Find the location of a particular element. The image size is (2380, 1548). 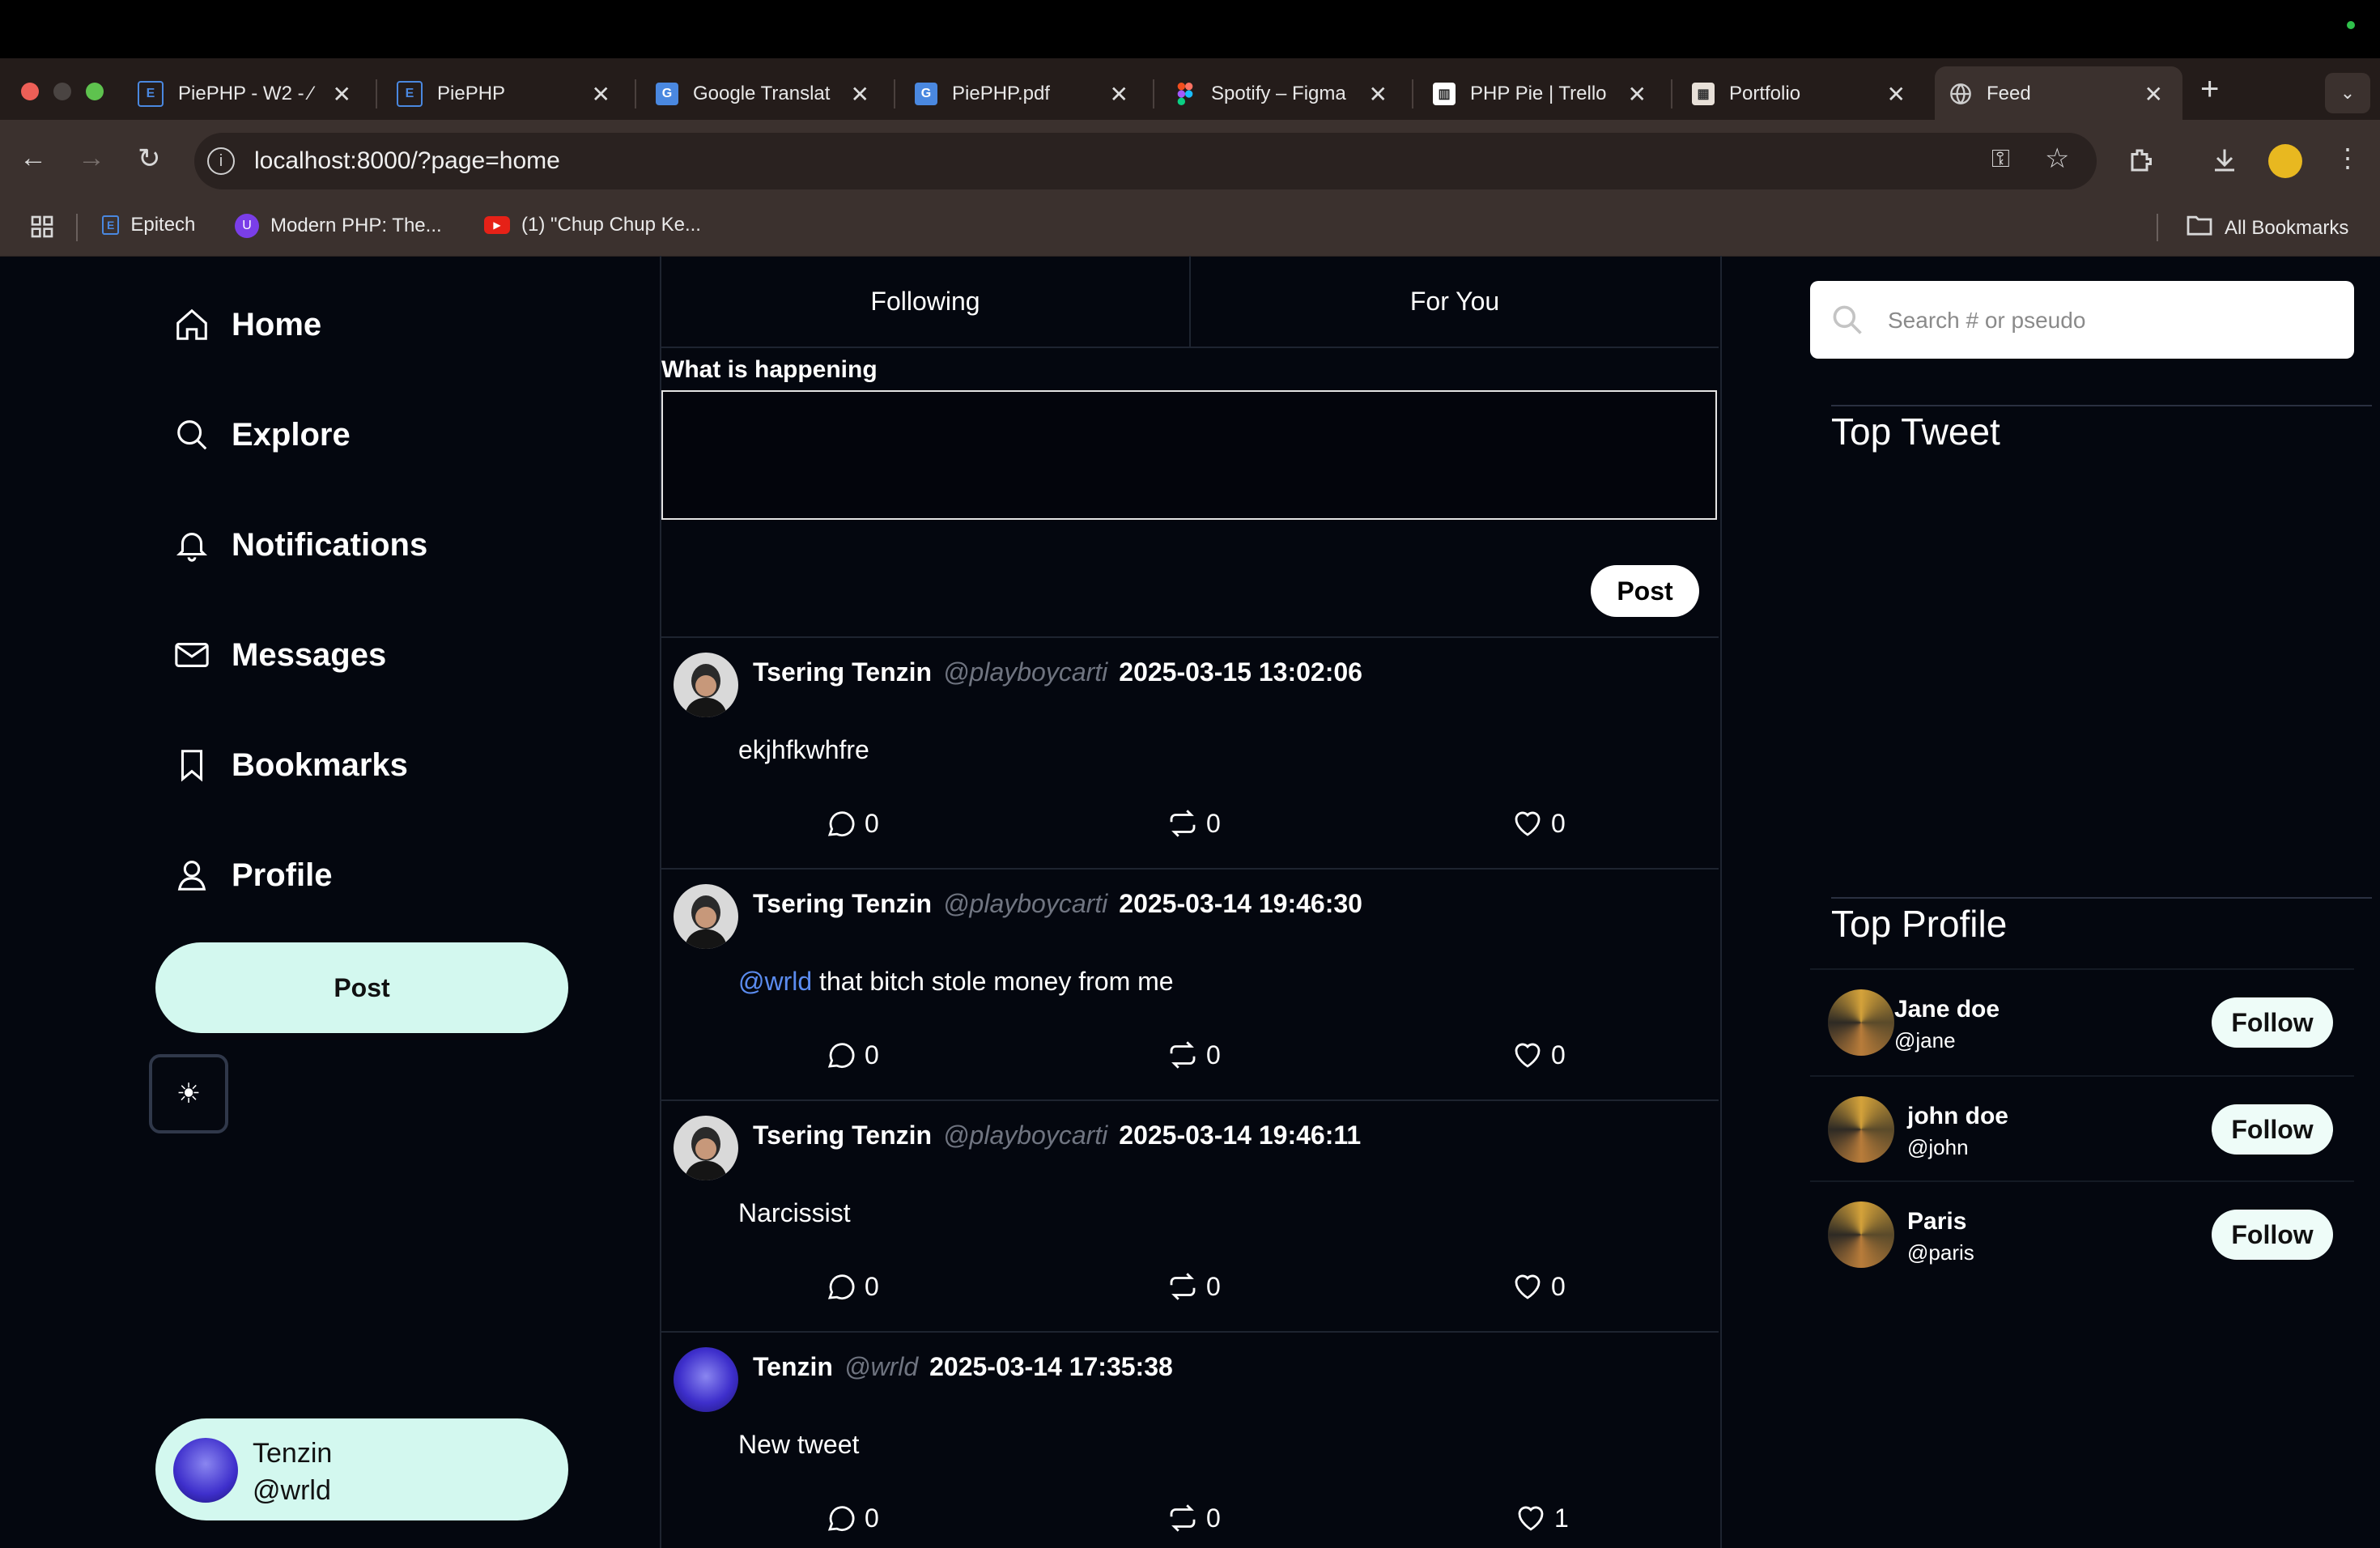

like-button: 1 is located at coordinates (1541, 1518).